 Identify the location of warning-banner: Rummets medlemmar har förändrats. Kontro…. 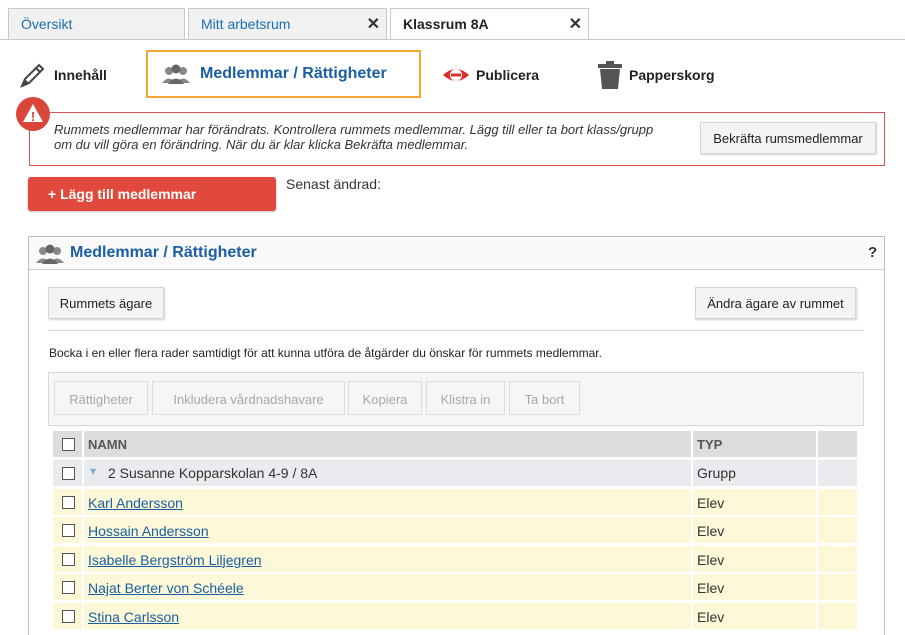
(457, 139).